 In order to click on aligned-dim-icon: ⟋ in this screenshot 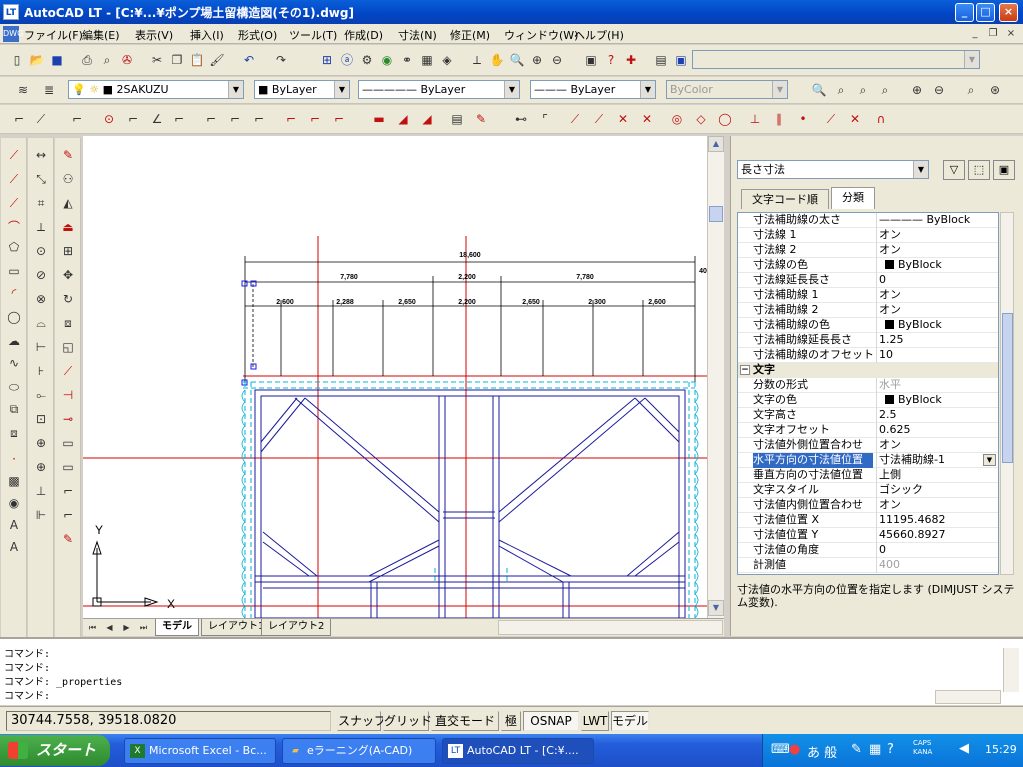, I will do `click(41, 119)`.